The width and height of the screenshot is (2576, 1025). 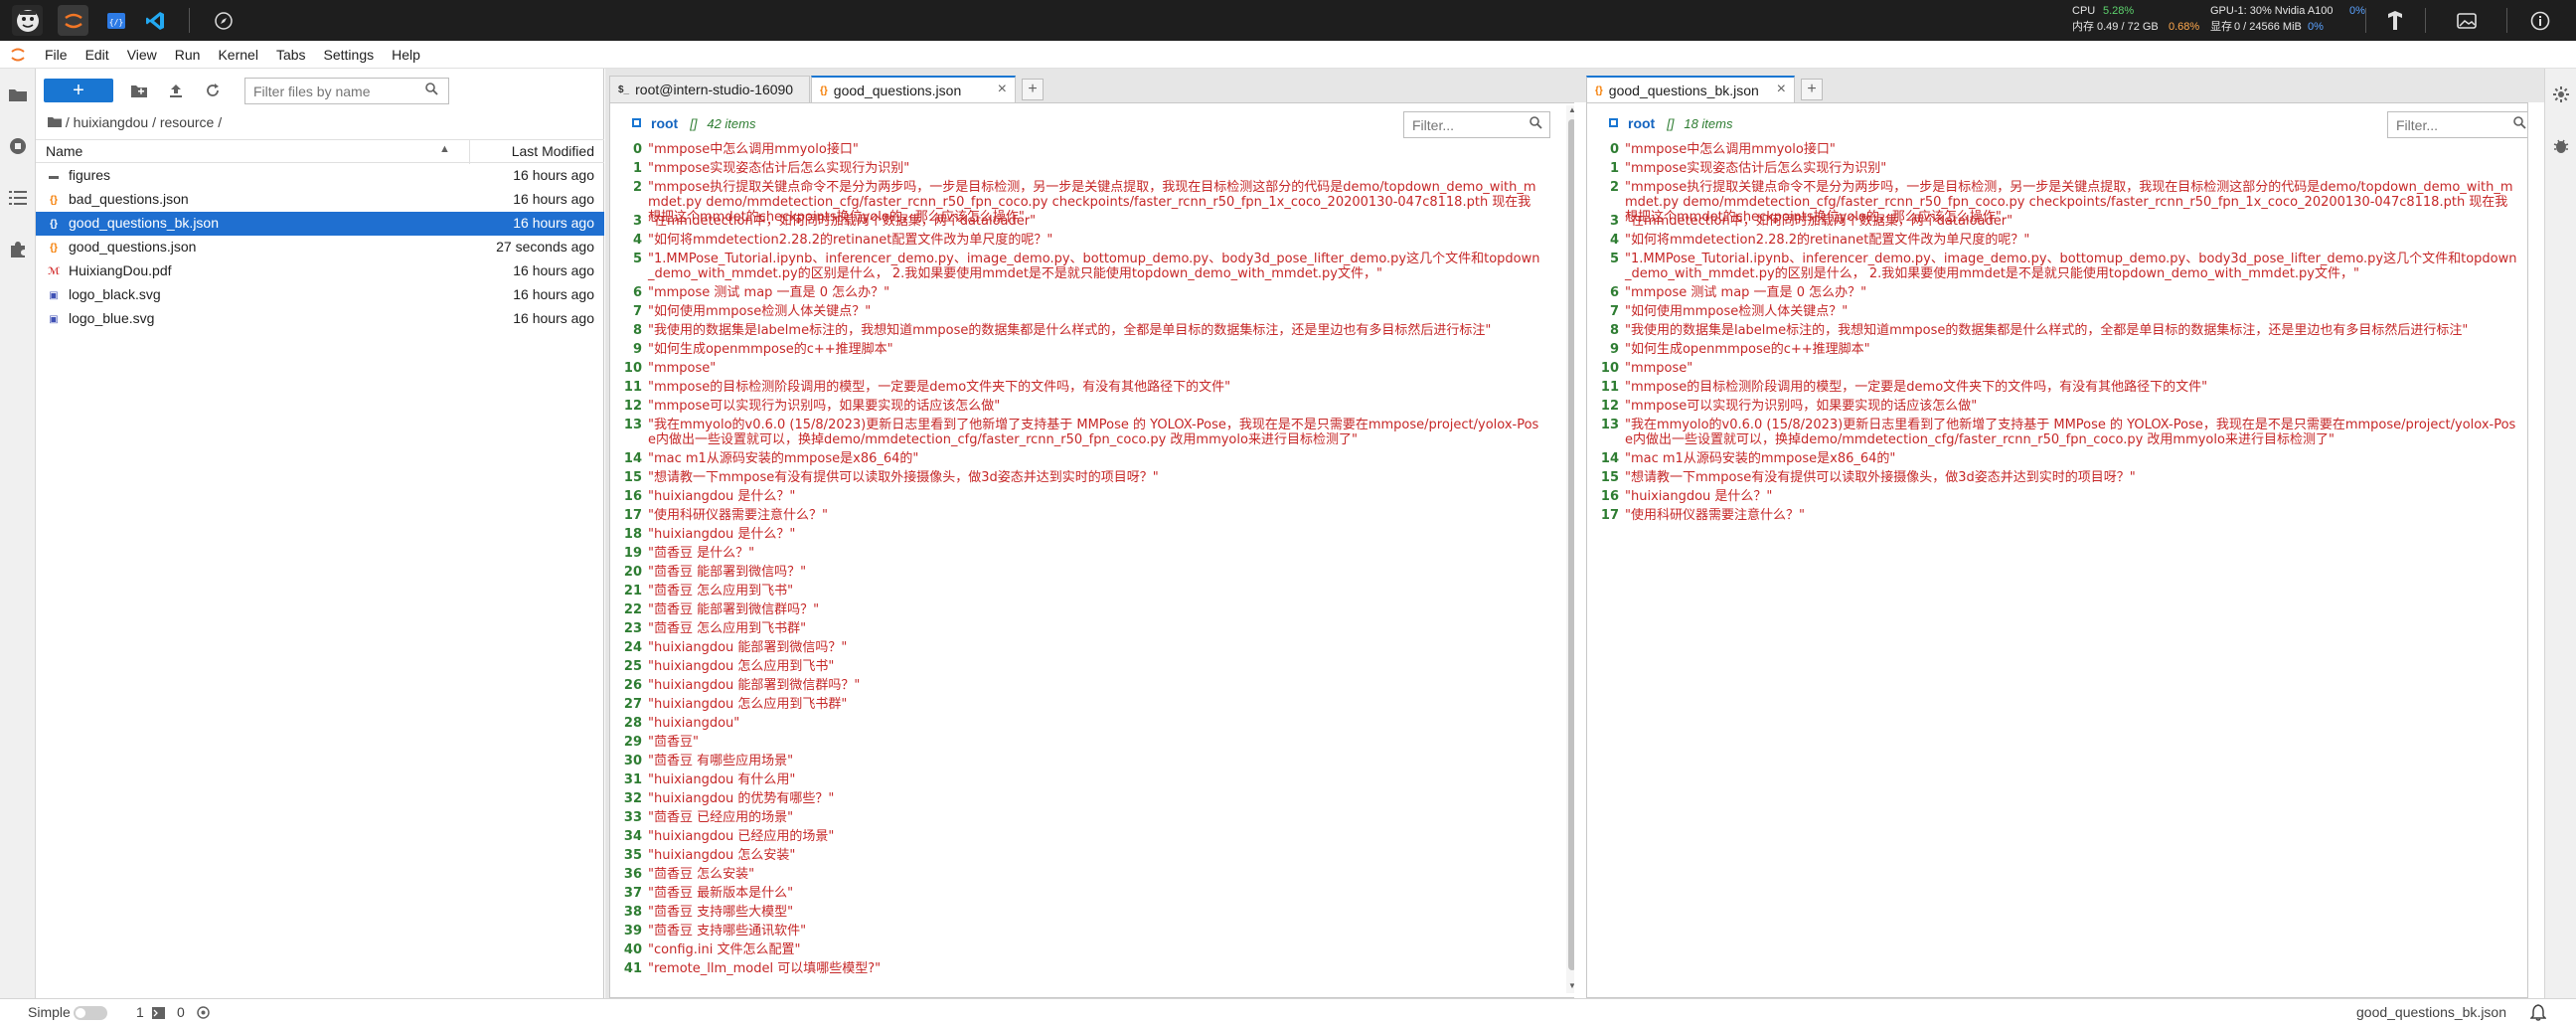 What do you see at coordinates (291, 55) in the screenshot?
I see `menu-tabs: Tabs` at bounding box center [291, 55].